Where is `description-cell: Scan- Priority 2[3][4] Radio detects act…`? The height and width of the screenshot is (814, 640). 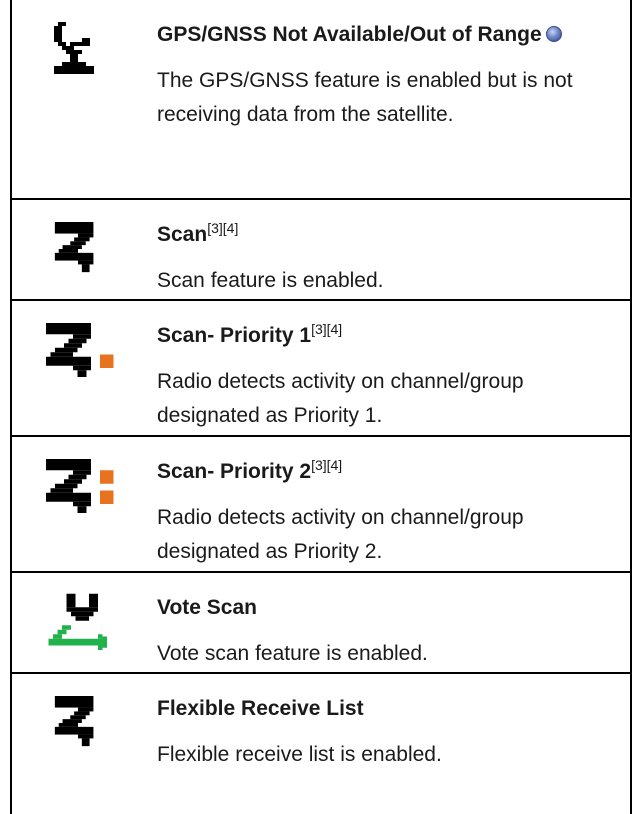
description-cell: Scan- Priority 2[3][4] Radio detects act… is located at coordinates (386, 512).